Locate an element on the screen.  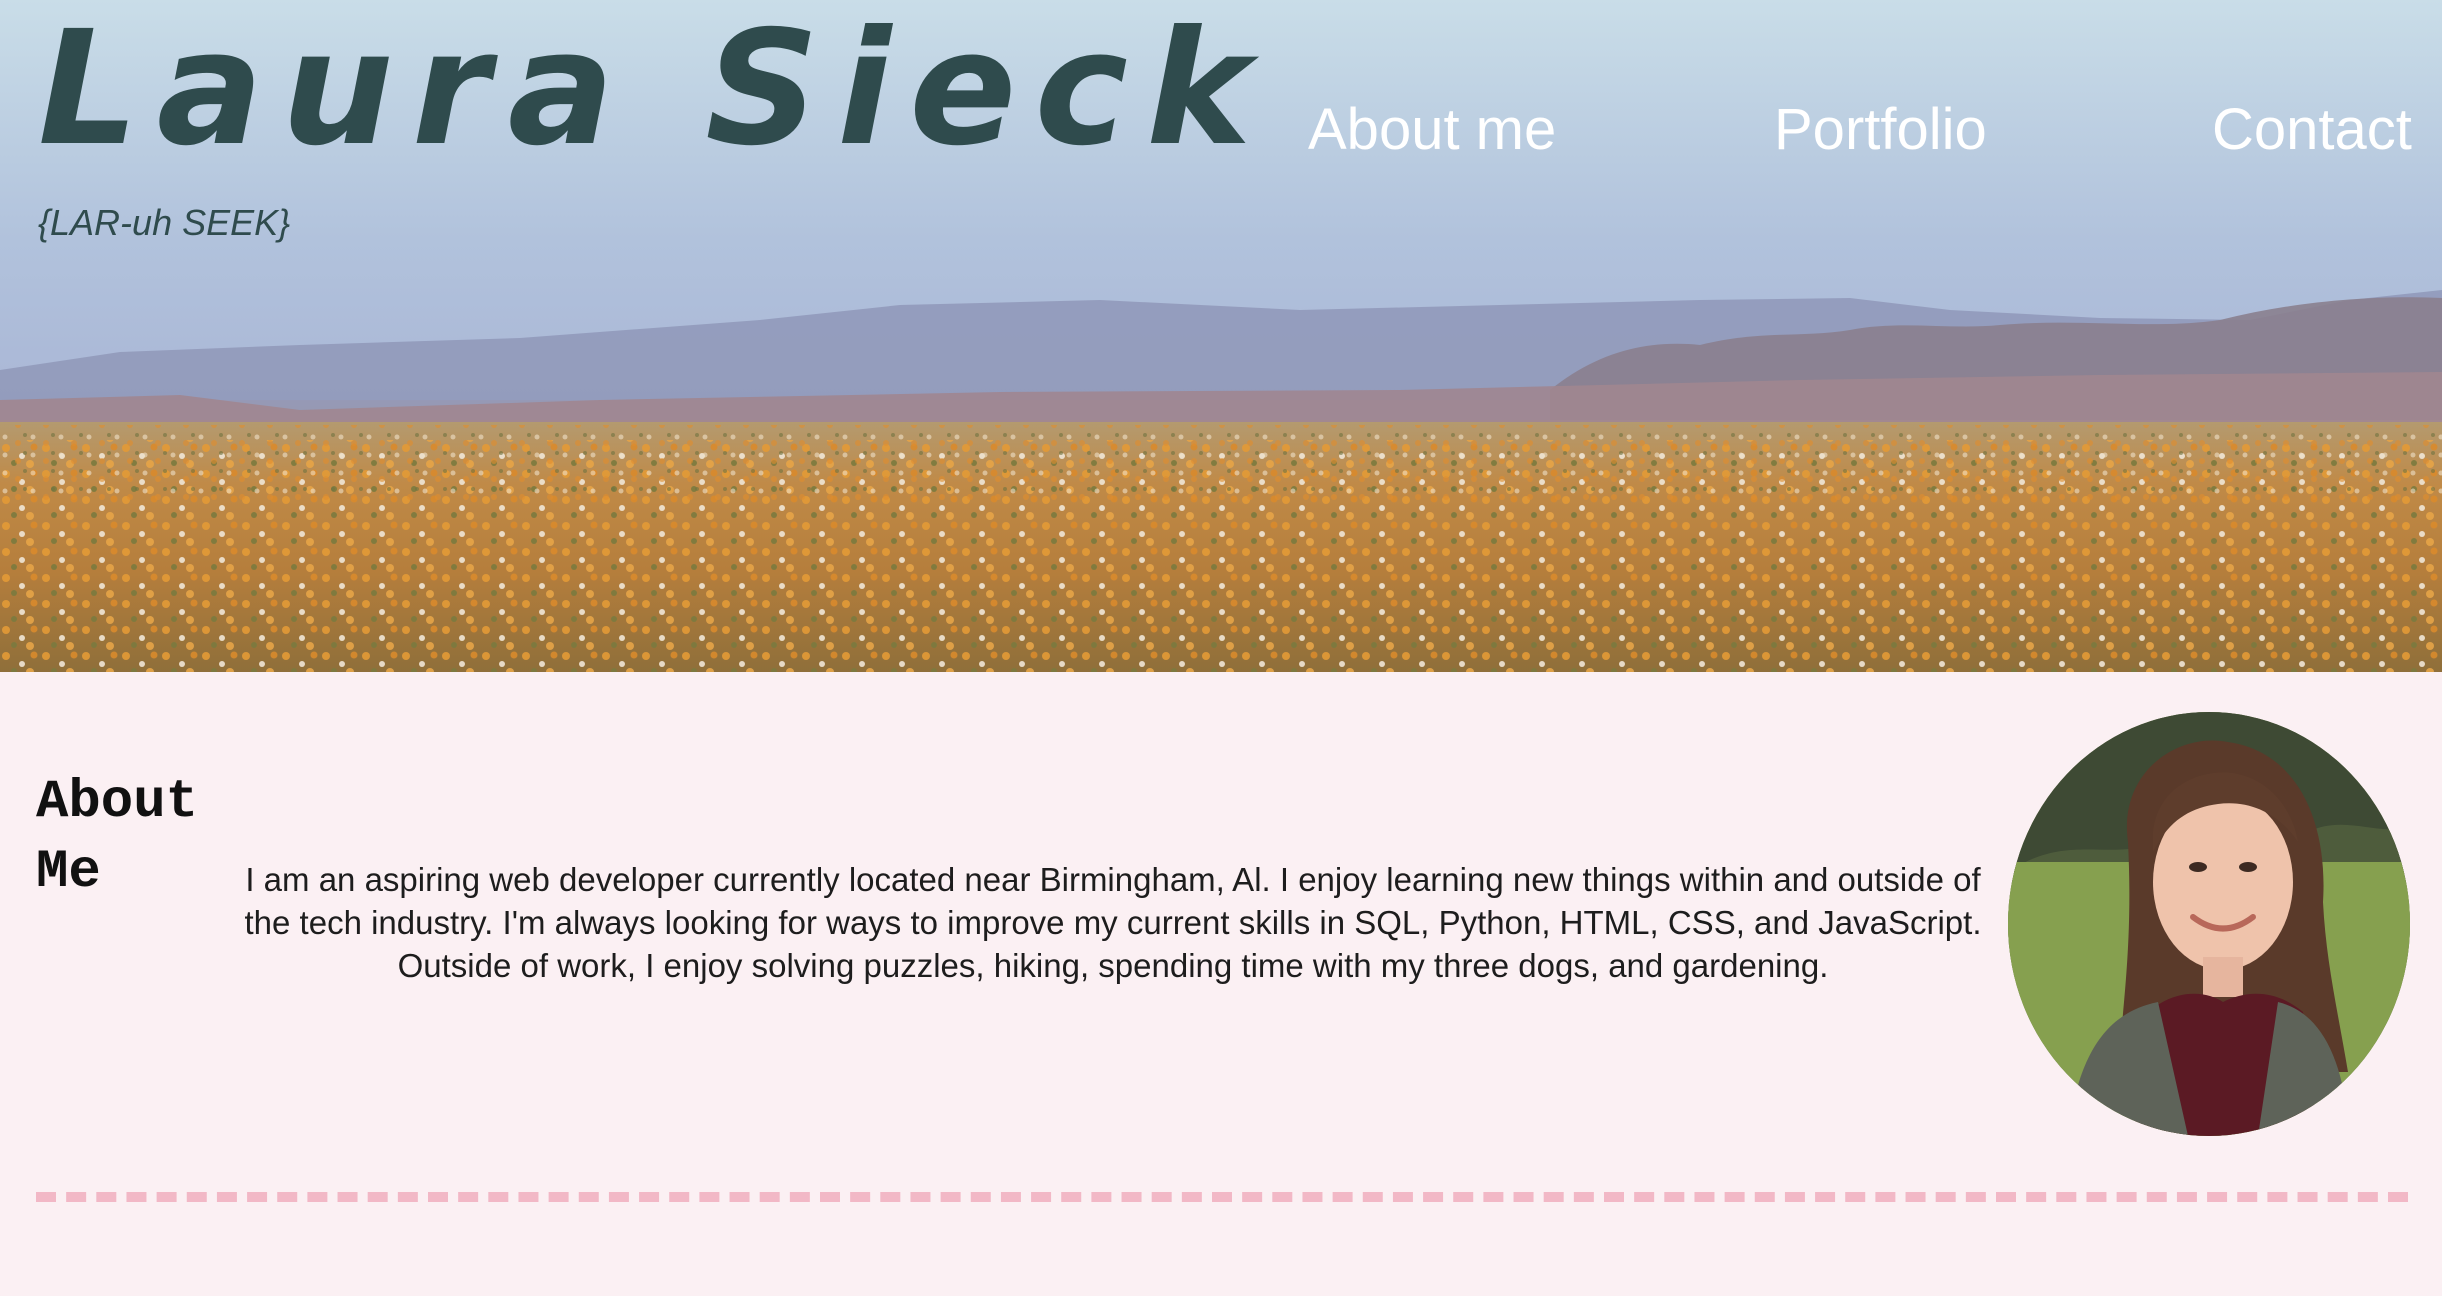
nav-link-contact: Contact is located at coordinates (2312, 129).